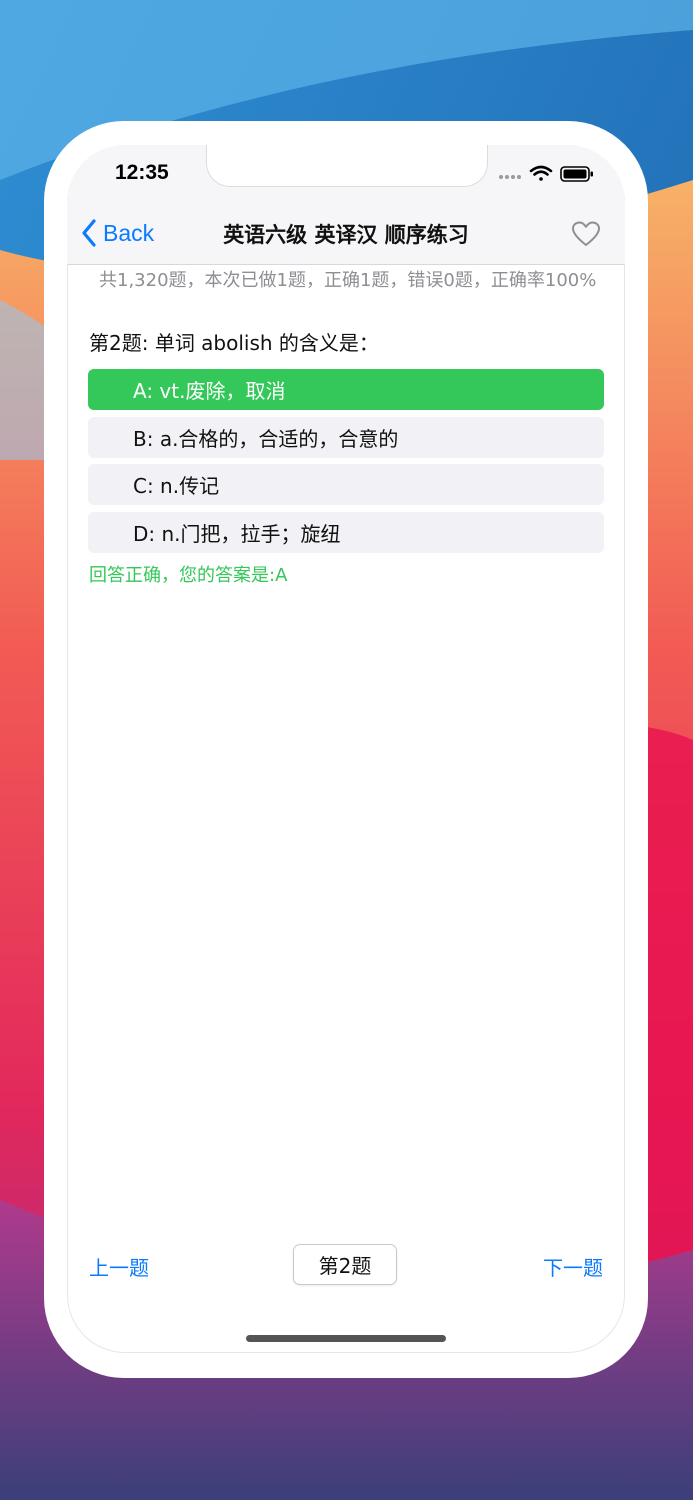 This screenshot has height=1500, width=693. Describe the element at coordinates (345, 1264) in the screenshot. I see `current-question-button: 第2题` at that location.